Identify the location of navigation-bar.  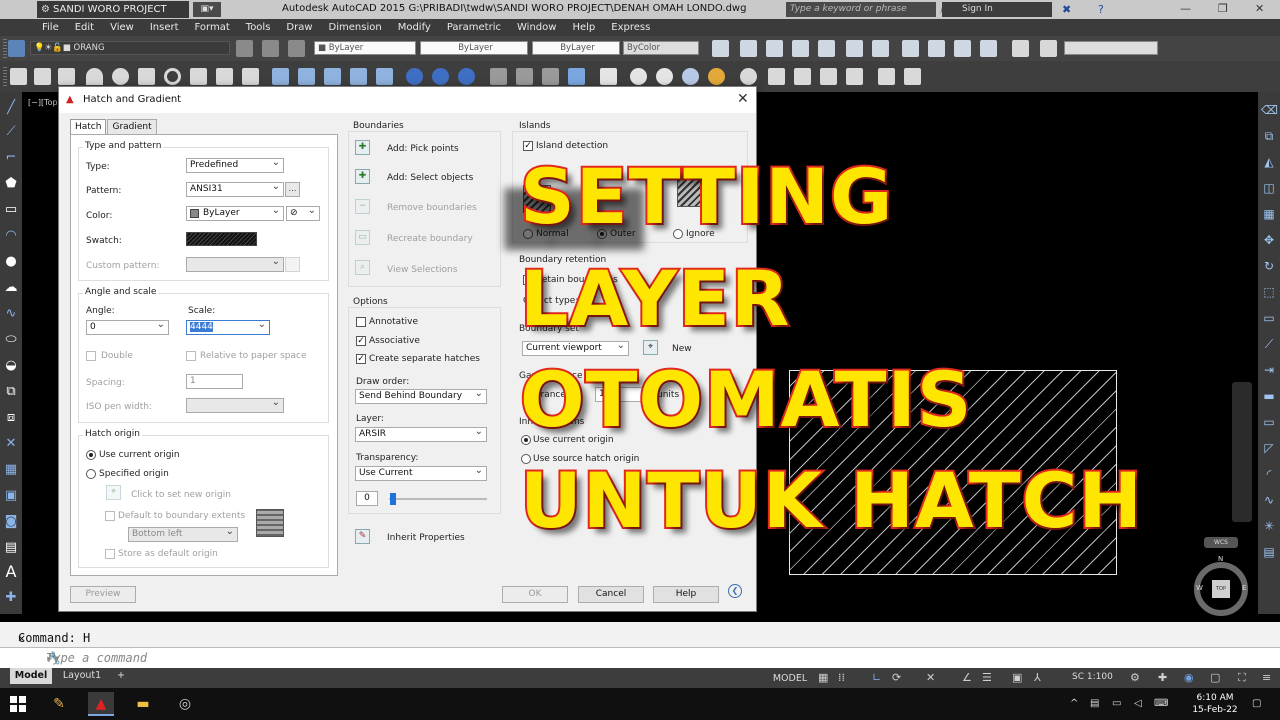
(1242, 452).